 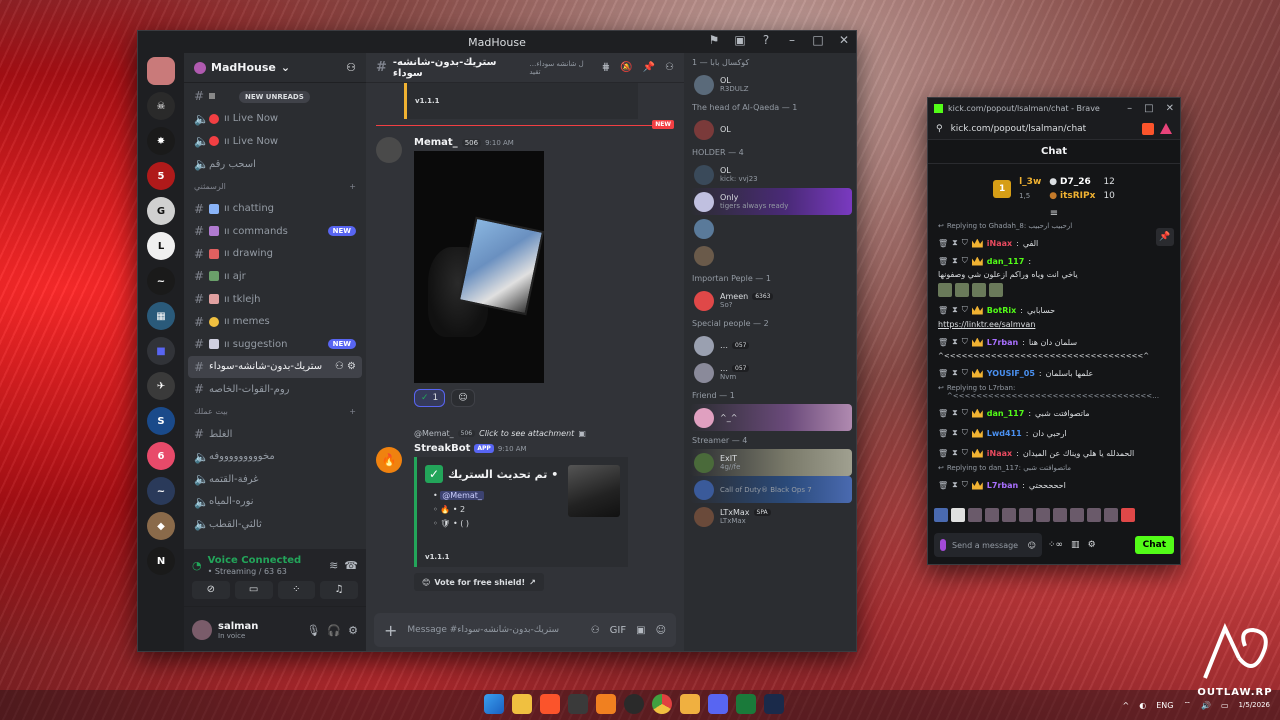 I want to click on chat-username: YOUSIF_05, so click(x=1011, y=373).